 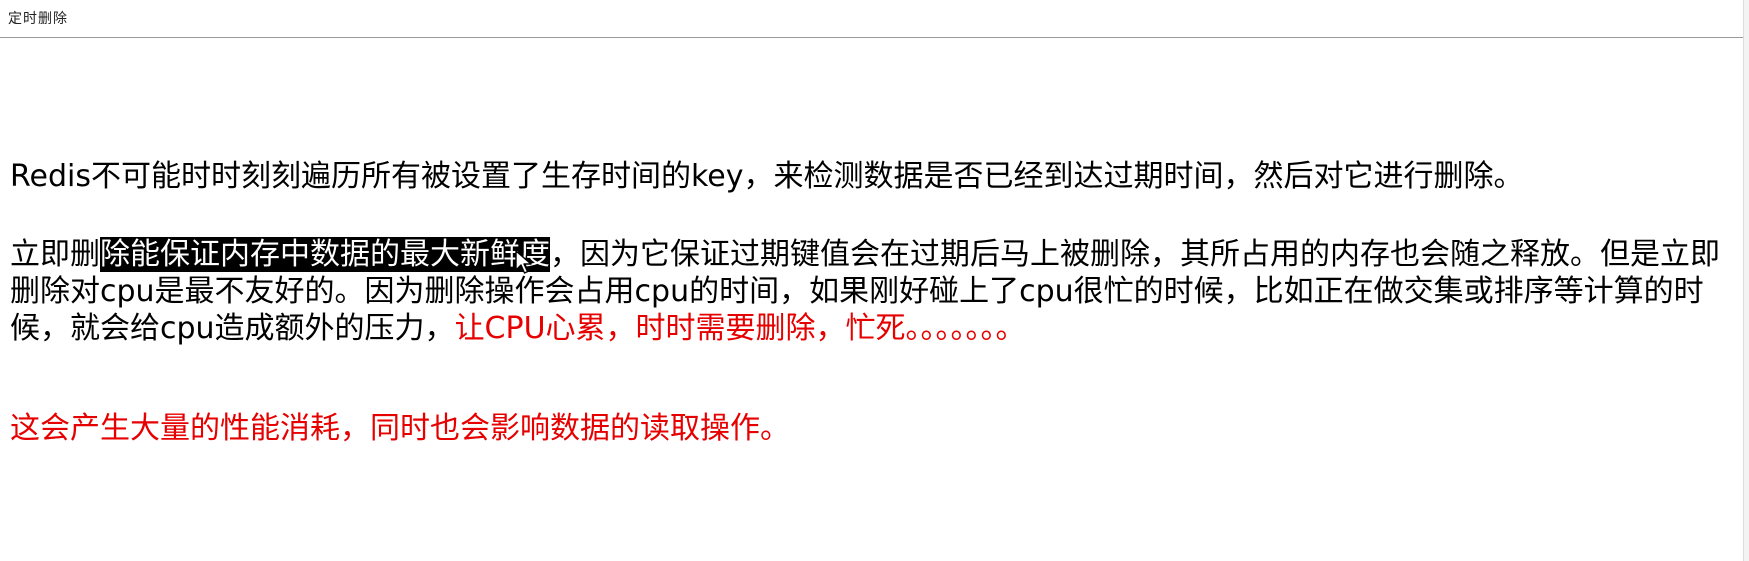 What do you see at coordinates (325, 254) in the screenshot?
I see `selected-text: 除能保证内存中数据的最大新鲜度` at bounding box center [325, 254].